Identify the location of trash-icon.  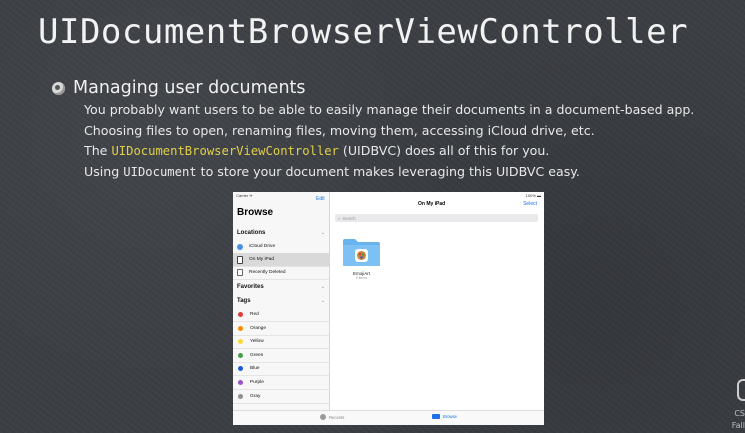
(240, 272).